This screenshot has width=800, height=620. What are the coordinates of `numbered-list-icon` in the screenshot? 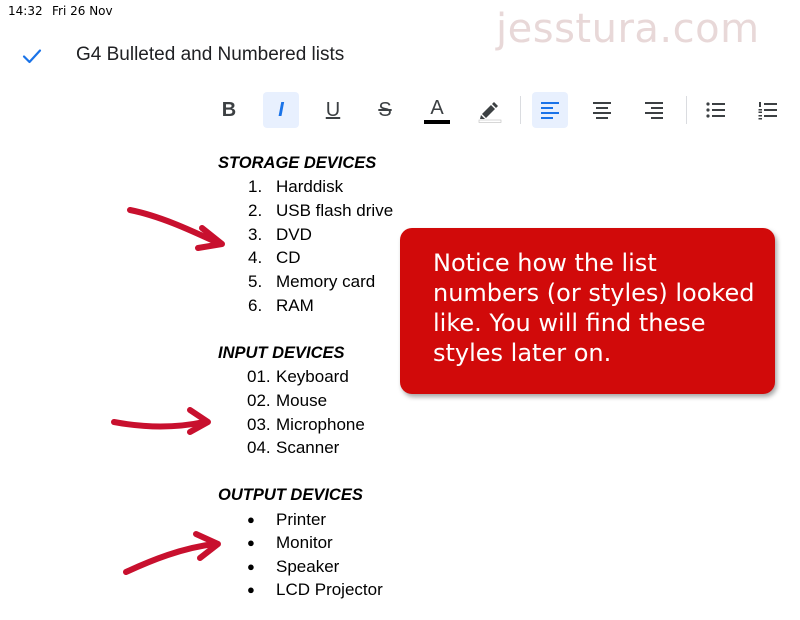 It's located at (767, 111).